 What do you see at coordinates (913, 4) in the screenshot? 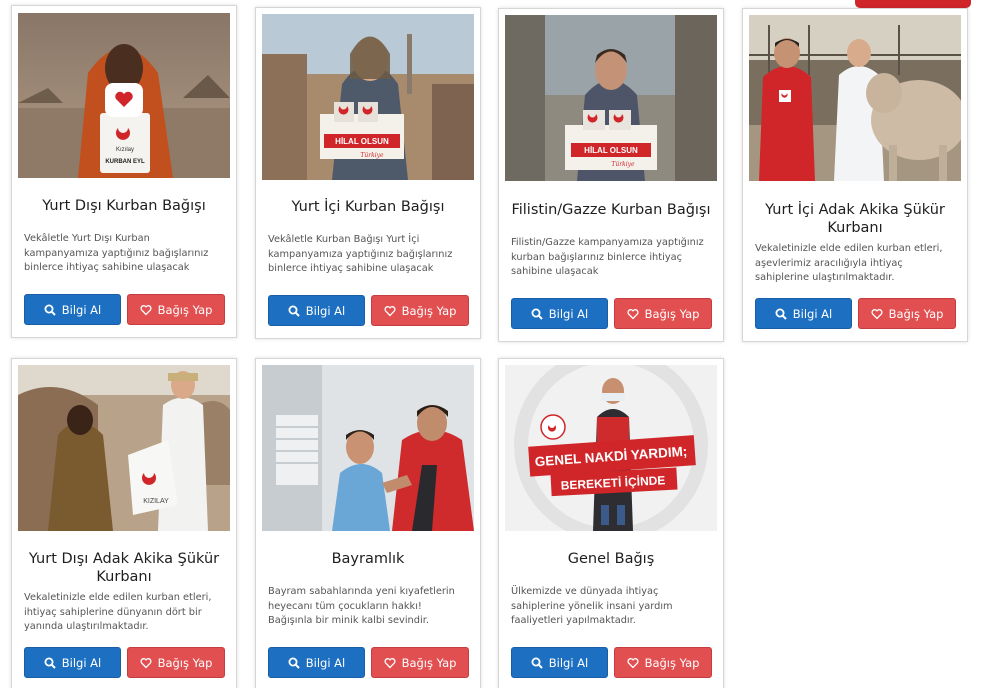
I see `top-red-tab` at bounding box center [913, 4].